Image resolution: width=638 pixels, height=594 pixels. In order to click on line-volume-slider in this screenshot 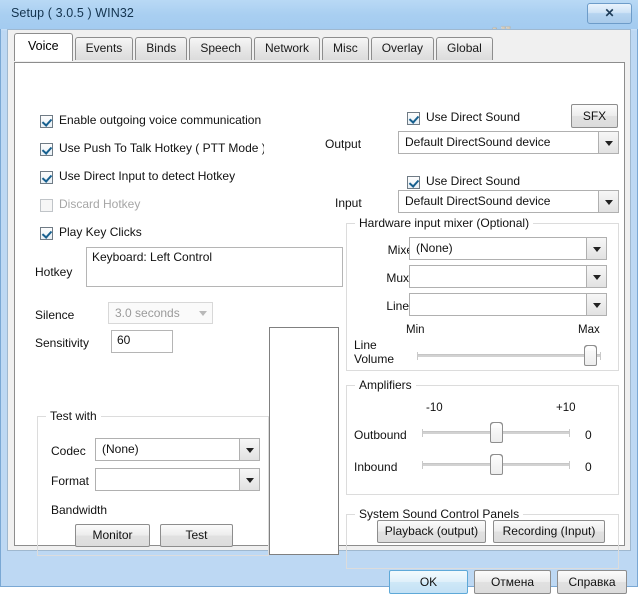, I will do `click(509, 355)`.